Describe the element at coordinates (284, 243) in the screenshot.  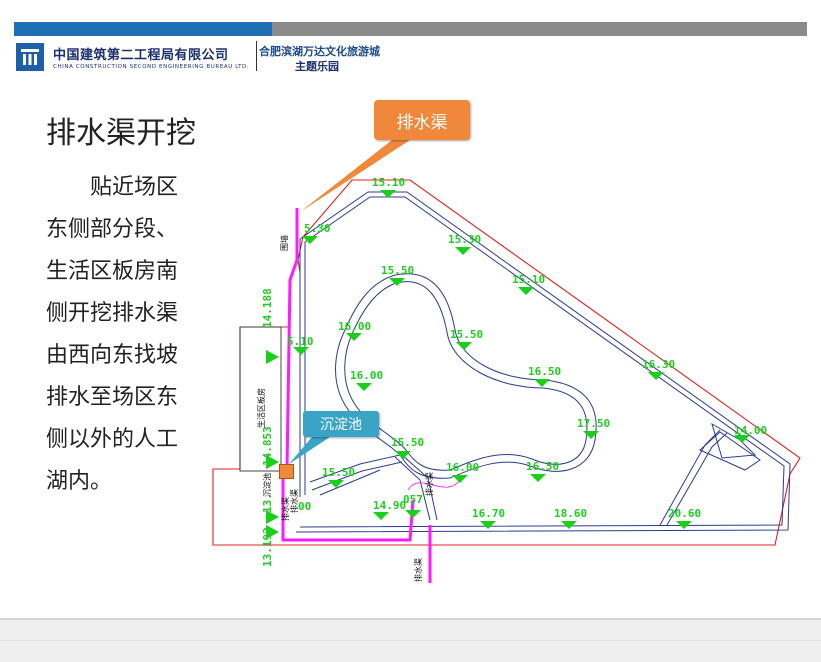
I see `fence-label: 围墙` at that location.